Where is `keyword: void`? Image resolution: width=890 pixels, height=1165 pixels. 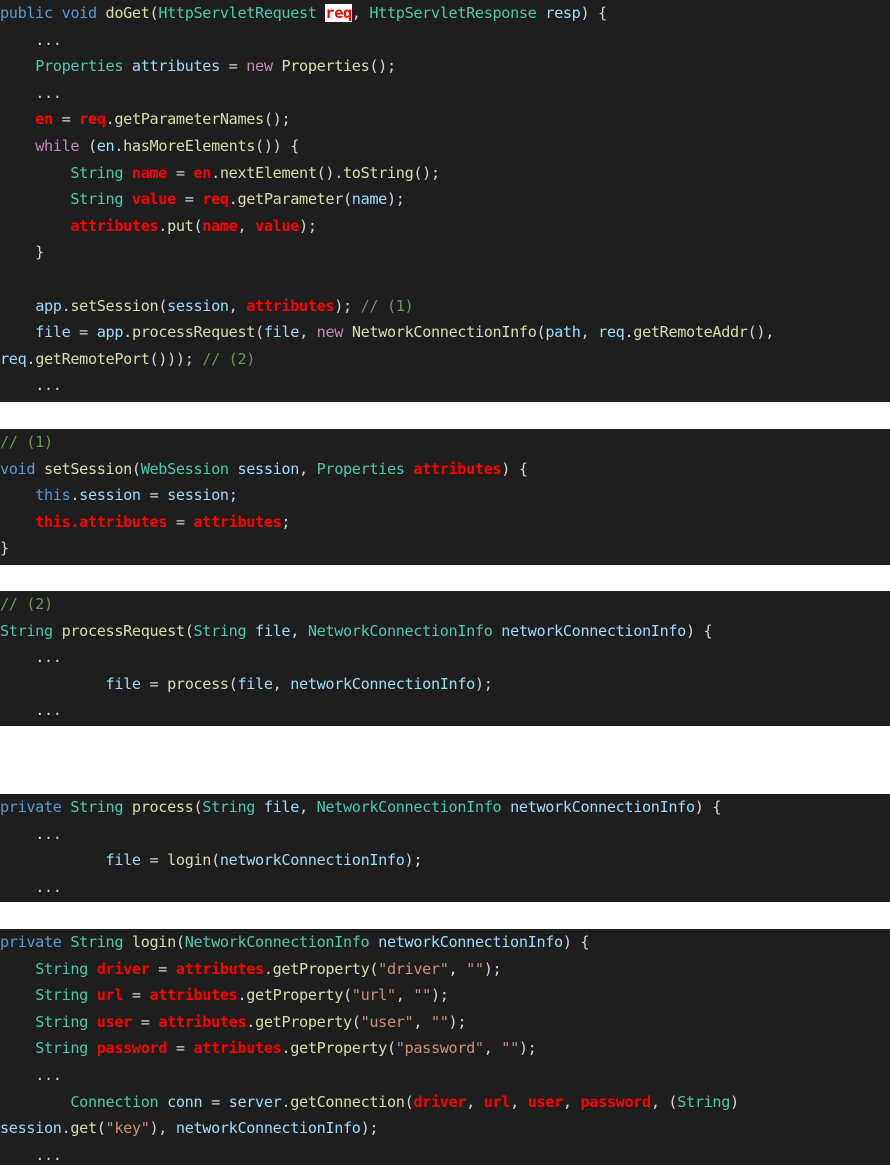 keyword: void is located at coordinates (18, 468).